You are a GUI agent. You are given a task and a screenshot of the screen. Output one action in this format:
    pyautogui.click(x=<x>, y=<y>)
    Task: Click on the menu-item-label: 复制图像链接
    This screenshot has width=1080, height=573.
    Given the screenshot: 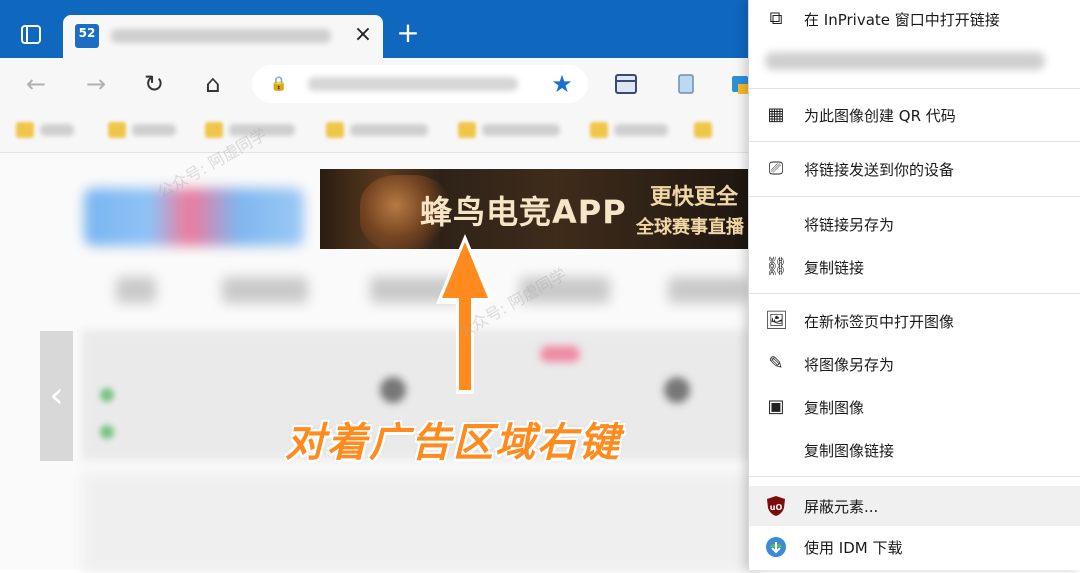 What is the action you would take?
    pyautogui.click(x=849, y=451)
    